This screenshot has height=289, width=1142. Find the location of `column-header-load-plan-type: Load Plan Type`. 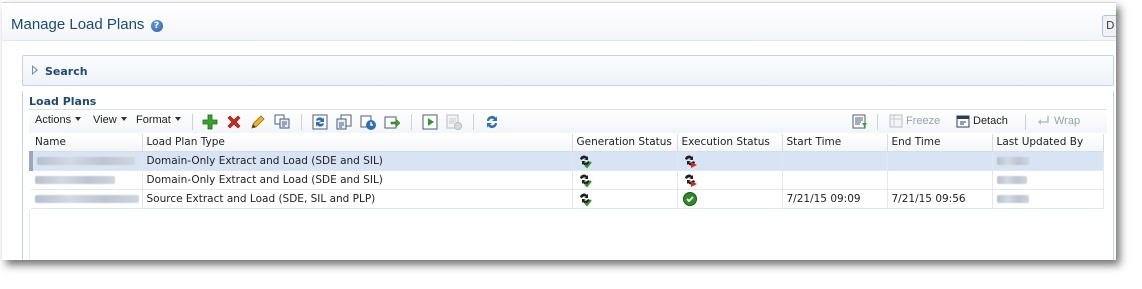

column-header-load-plan-type: Load Plan Type is located at coordinates (357, 143).